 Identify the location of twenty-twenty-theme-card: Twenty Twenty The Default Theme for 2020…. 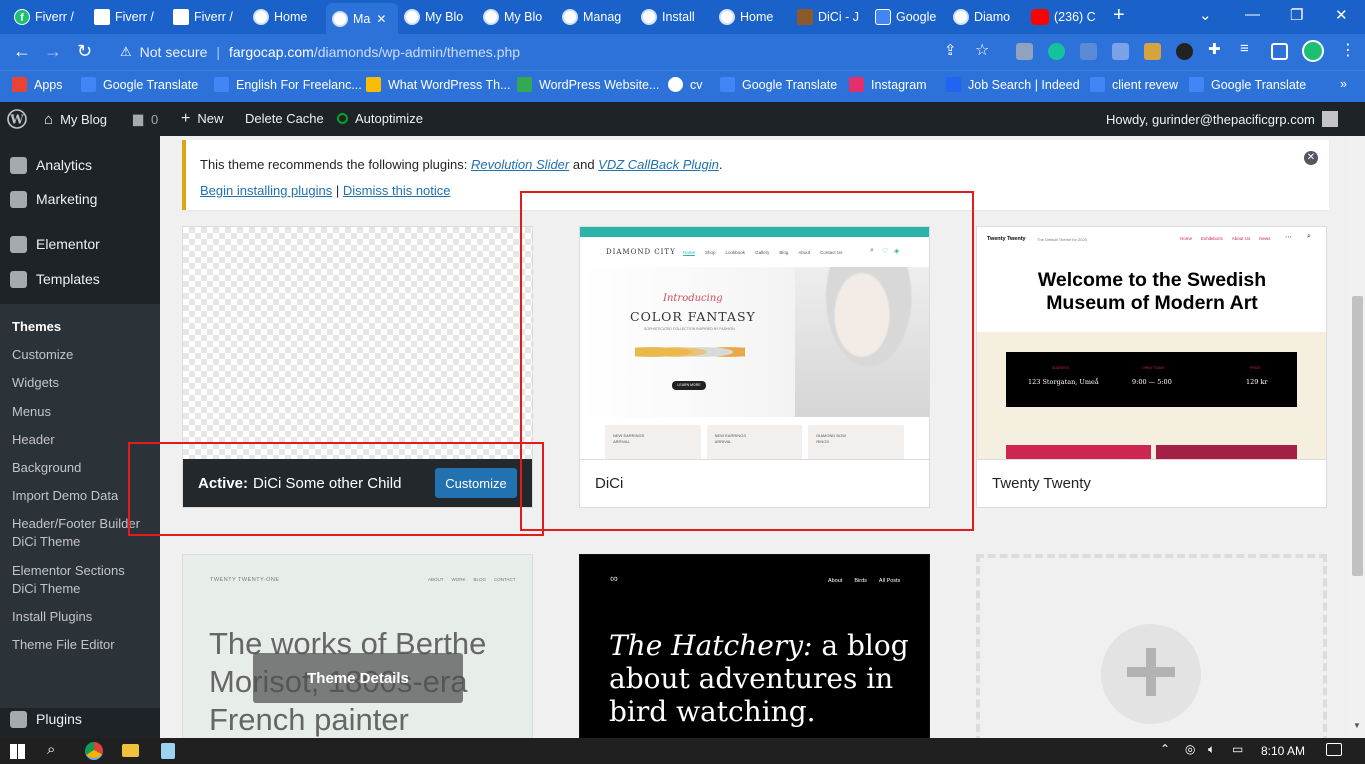
(1151, 367).